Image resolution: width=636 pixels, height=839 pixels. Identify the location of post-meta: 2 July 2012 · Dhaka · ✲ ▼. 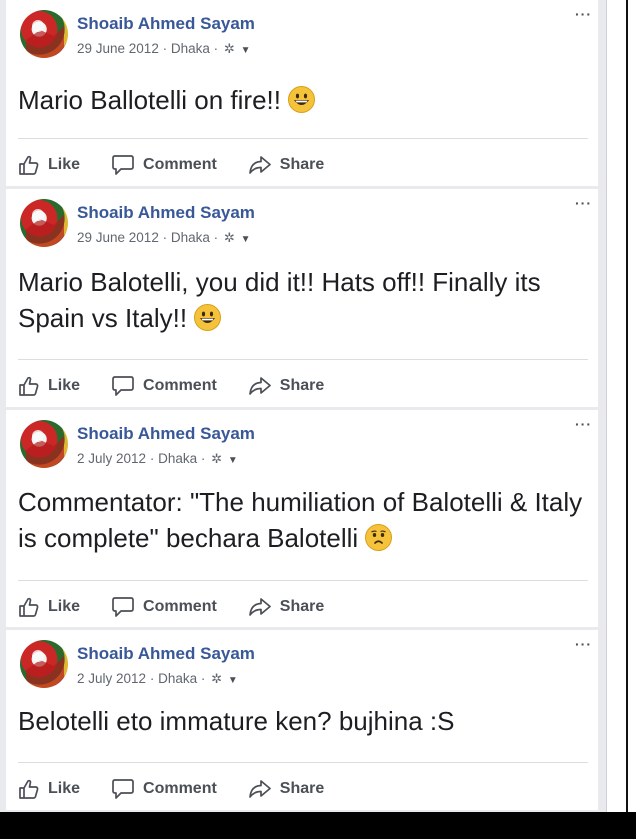
(157, 459).